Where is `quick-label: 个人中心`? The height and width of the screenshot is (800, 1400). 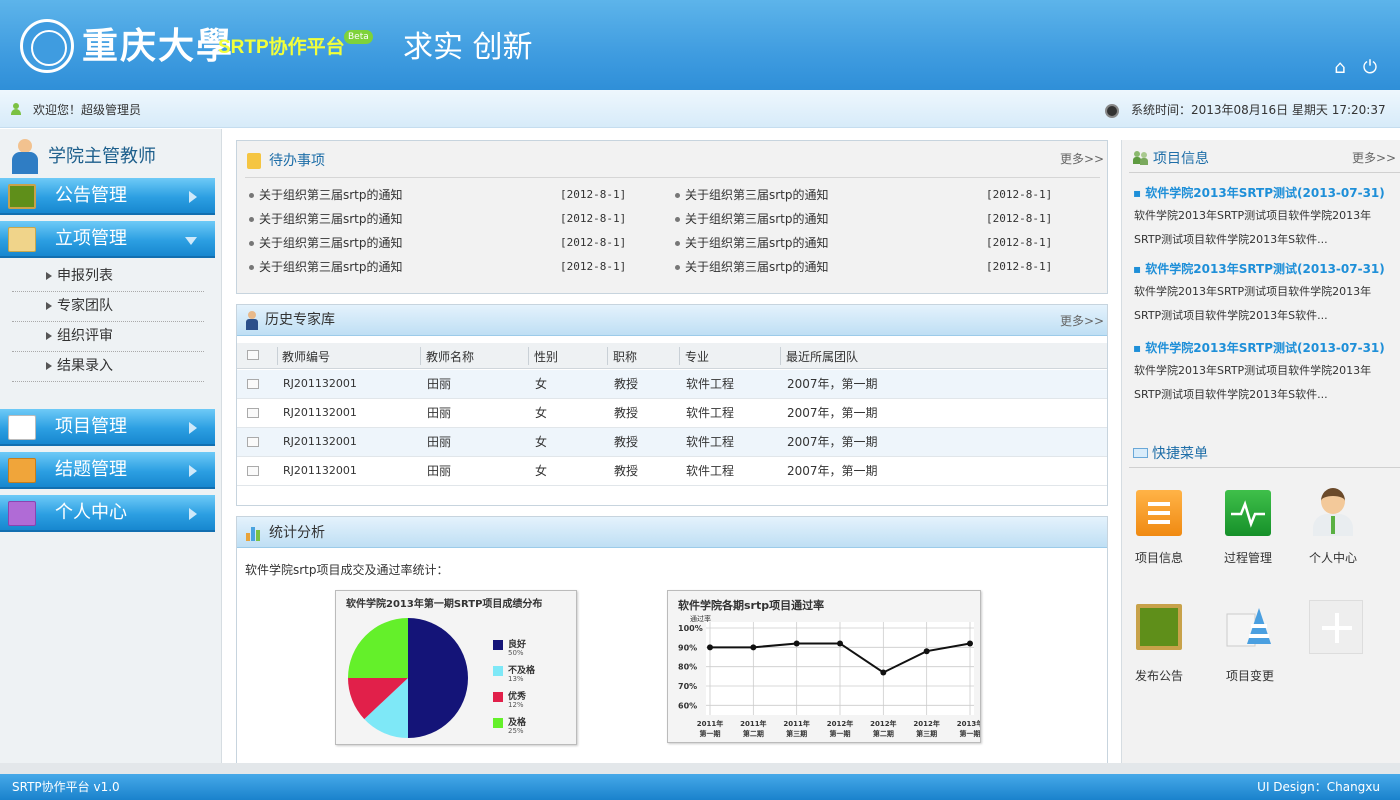 quick-label: 个人中心 is located at coordinates (1332, 558).